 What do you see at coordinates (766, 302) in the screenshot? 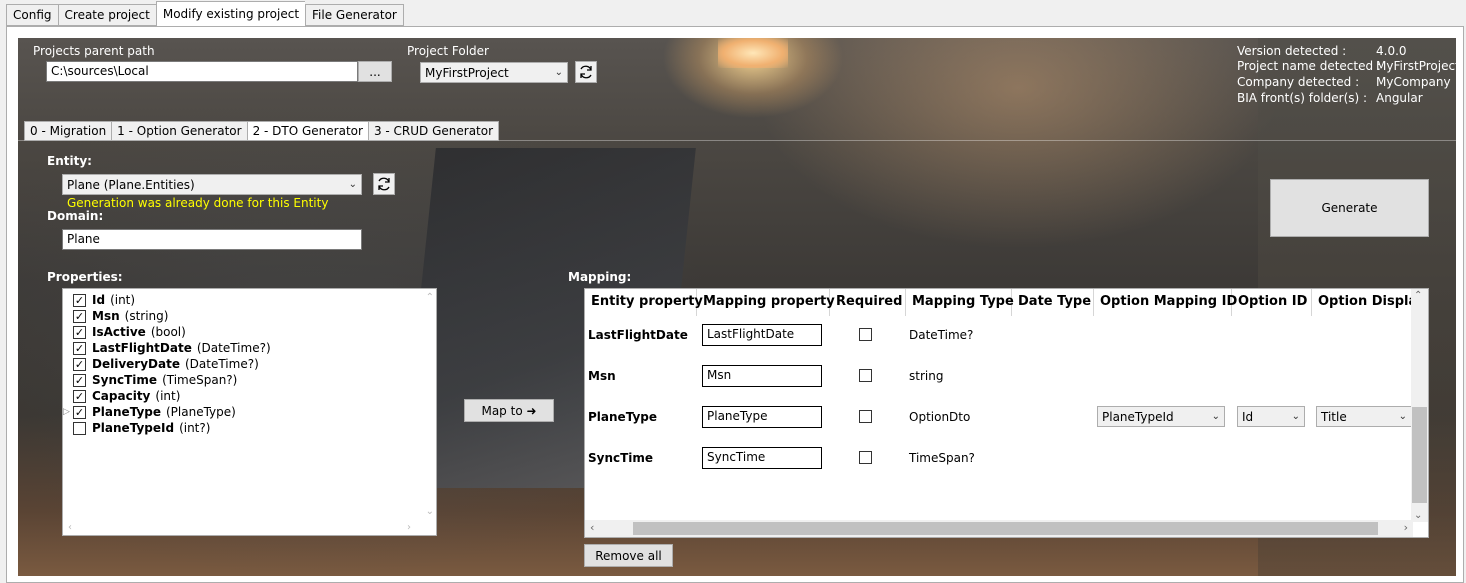
I see `col-mapping-property: Mapping property` at bounding box center [766, 302].